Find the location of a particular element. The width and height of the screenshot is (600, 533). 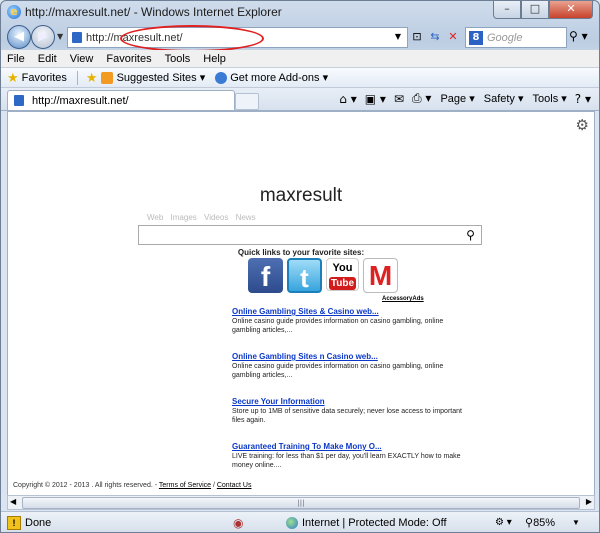

tab-maxresult: http://maxresult.net/ is located at coordinates (121, 100).